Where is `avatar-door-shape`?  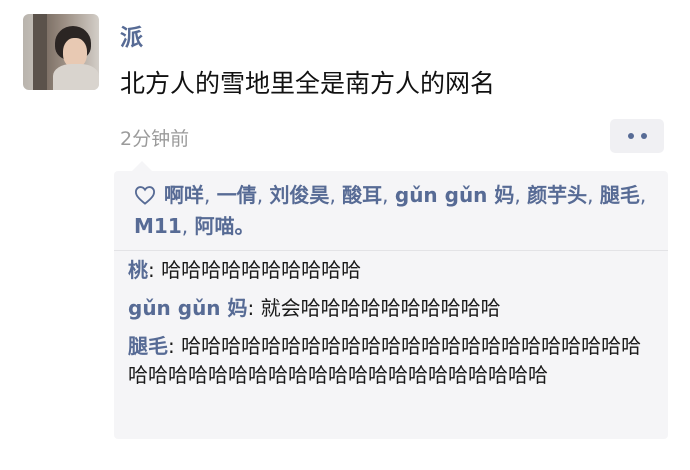
avatar-door-shape is located at coordinates (40, 52).